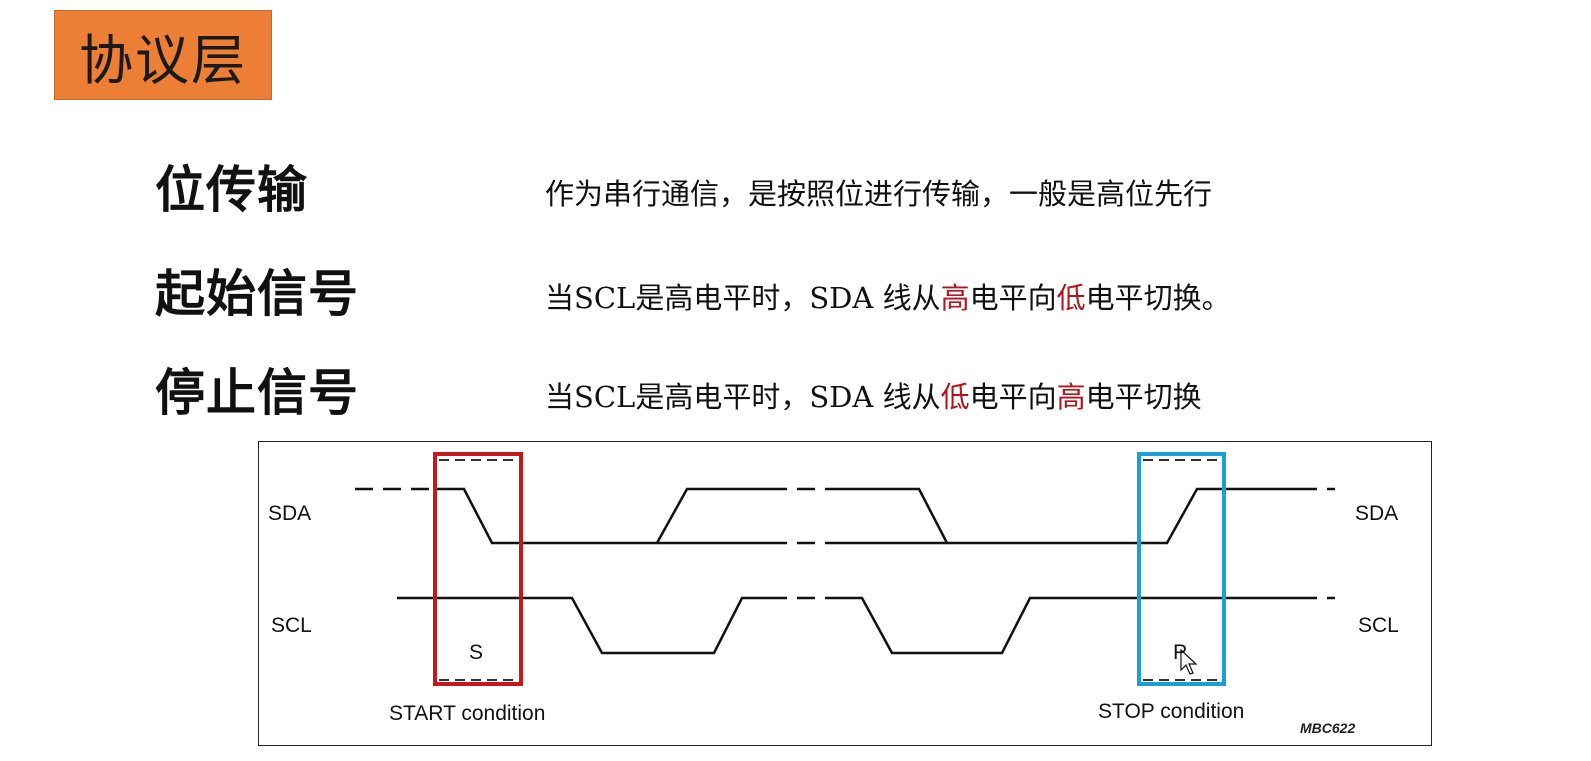 This screenshot has height=761, width=1591. I want to click on sda-label-left: SDA, so click(290, 513).